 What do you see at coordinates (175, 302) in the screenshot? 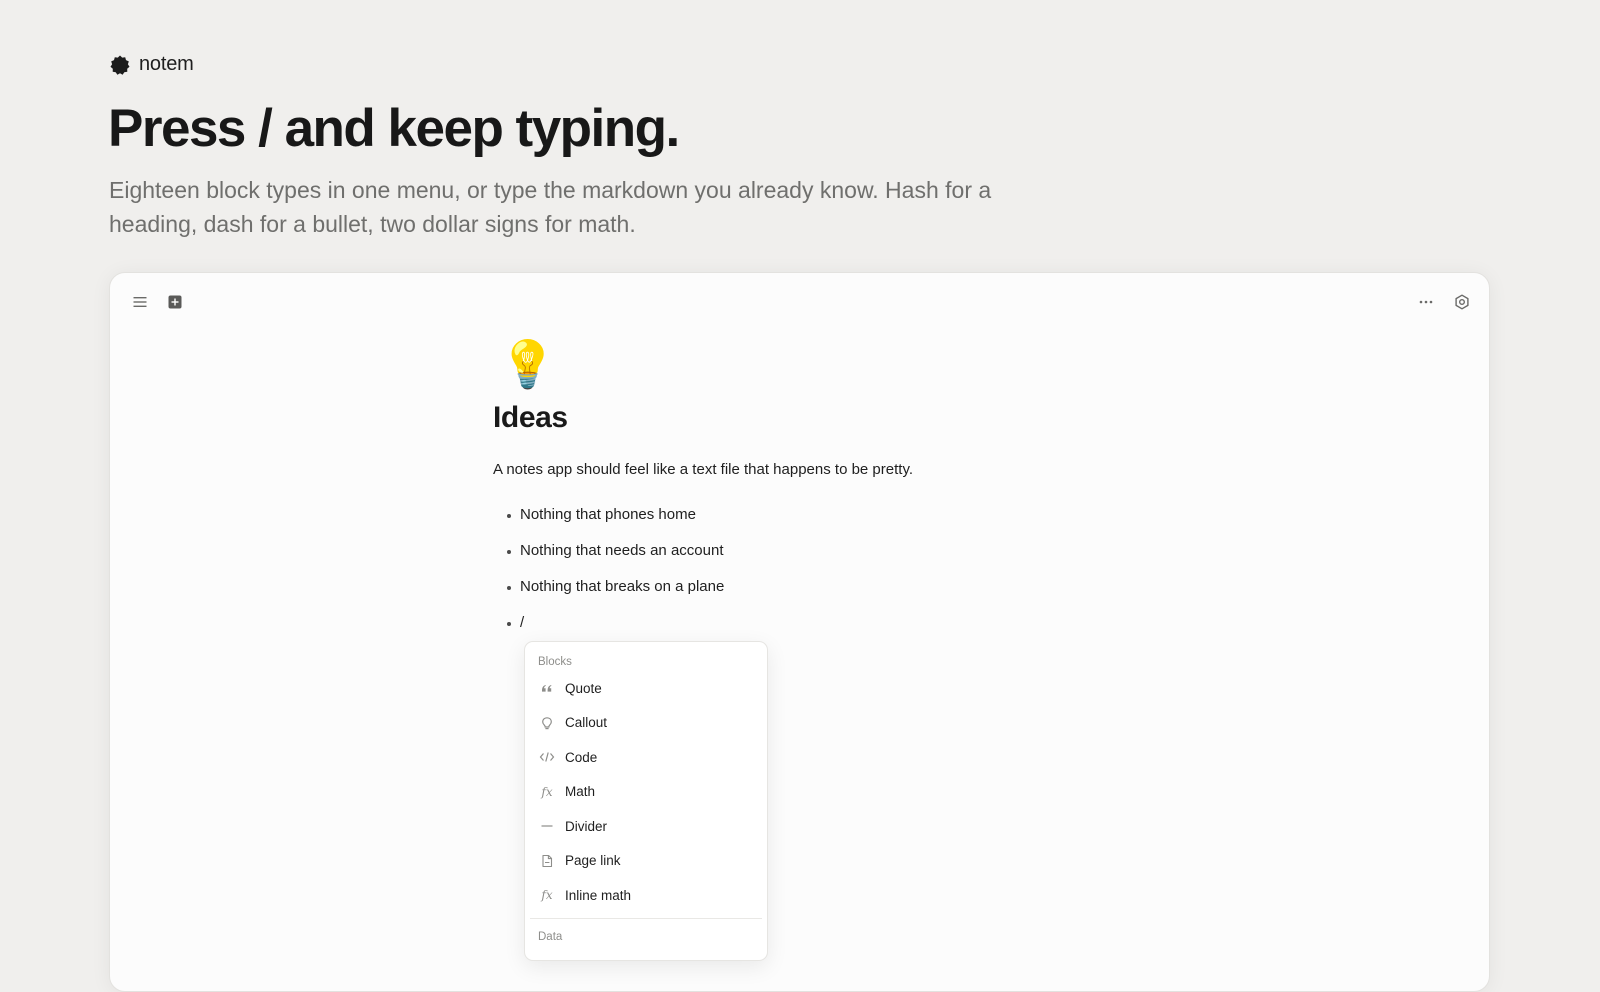
I see `new-page-icon` at bounding box center [175, 302].